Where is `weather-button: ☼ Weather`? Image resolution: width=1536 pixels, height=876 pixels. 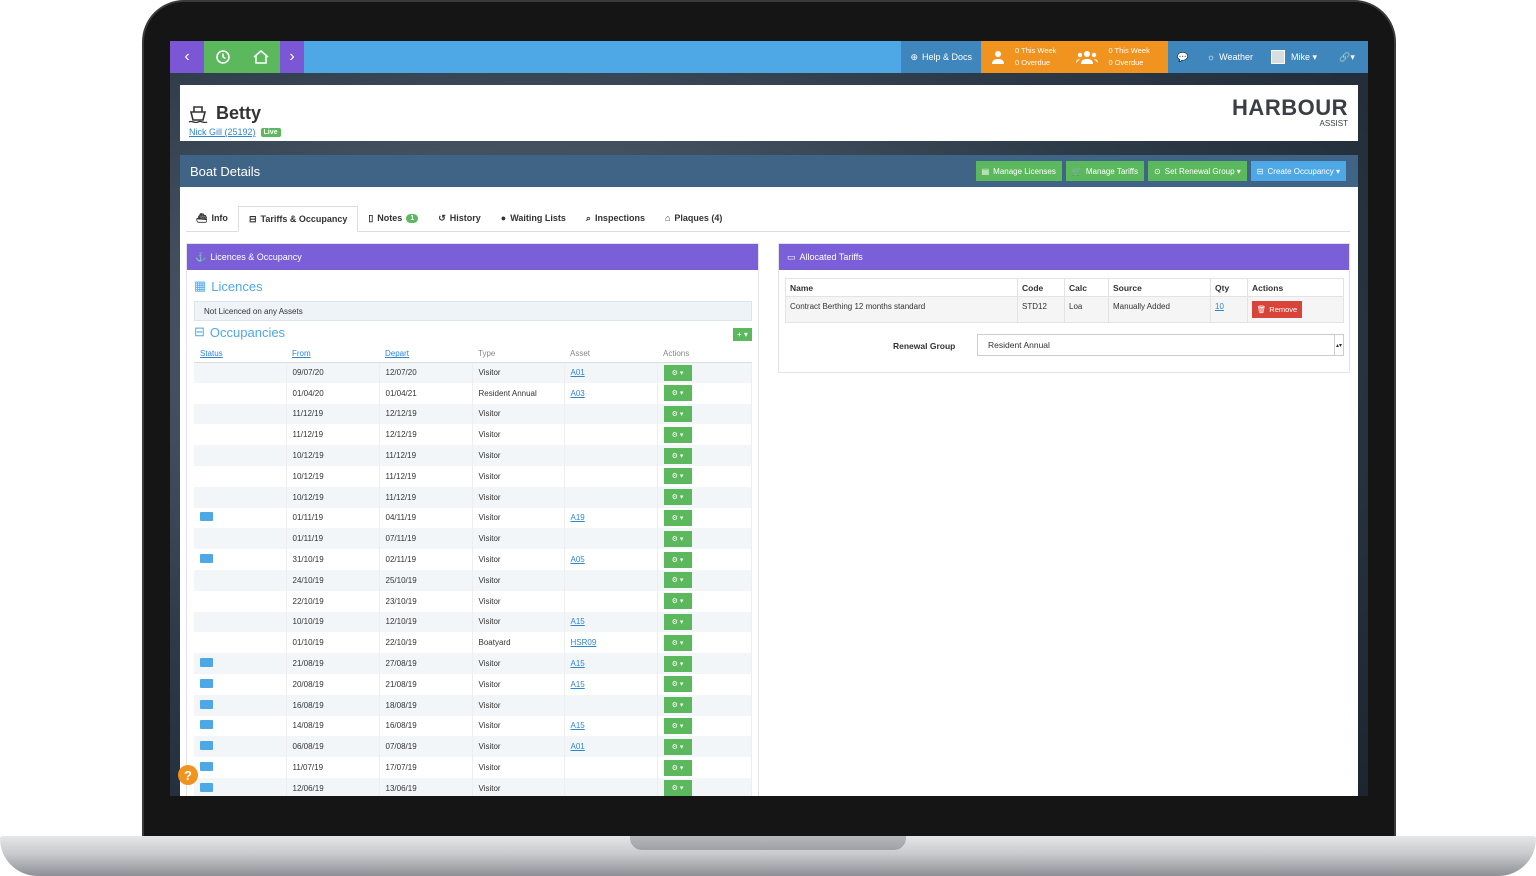 weather-button: ☼ Weather is located at coordinates (1229, 57).